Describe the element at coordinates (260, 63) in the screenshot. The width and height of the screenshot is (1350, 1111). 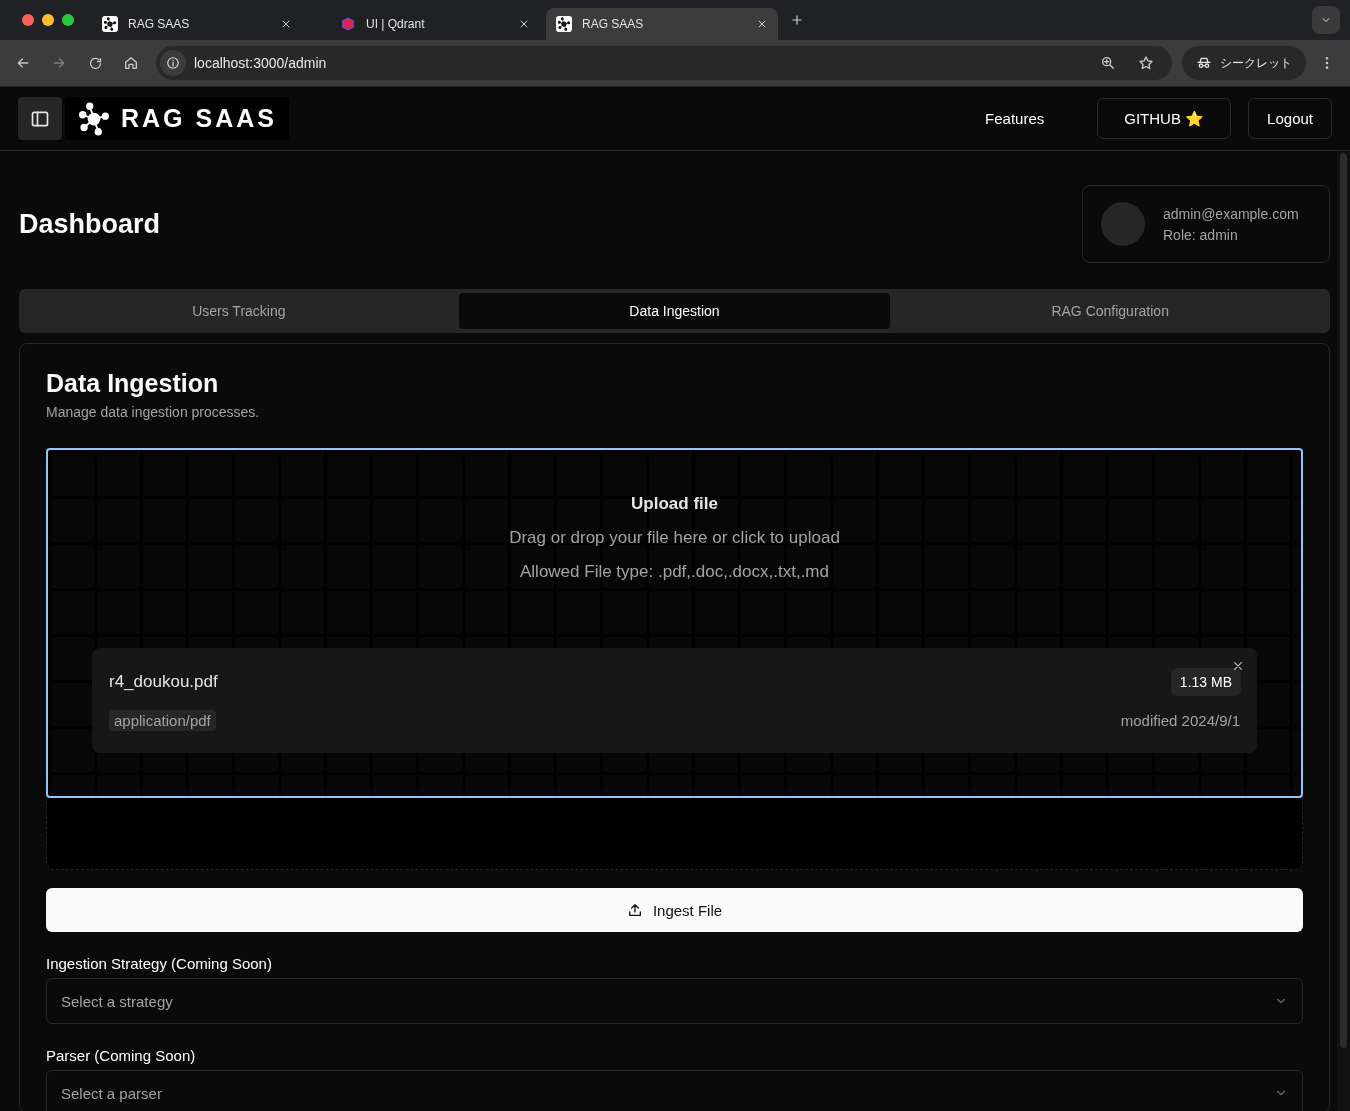
I see `url-text: localhost:3000/admin` at that location.